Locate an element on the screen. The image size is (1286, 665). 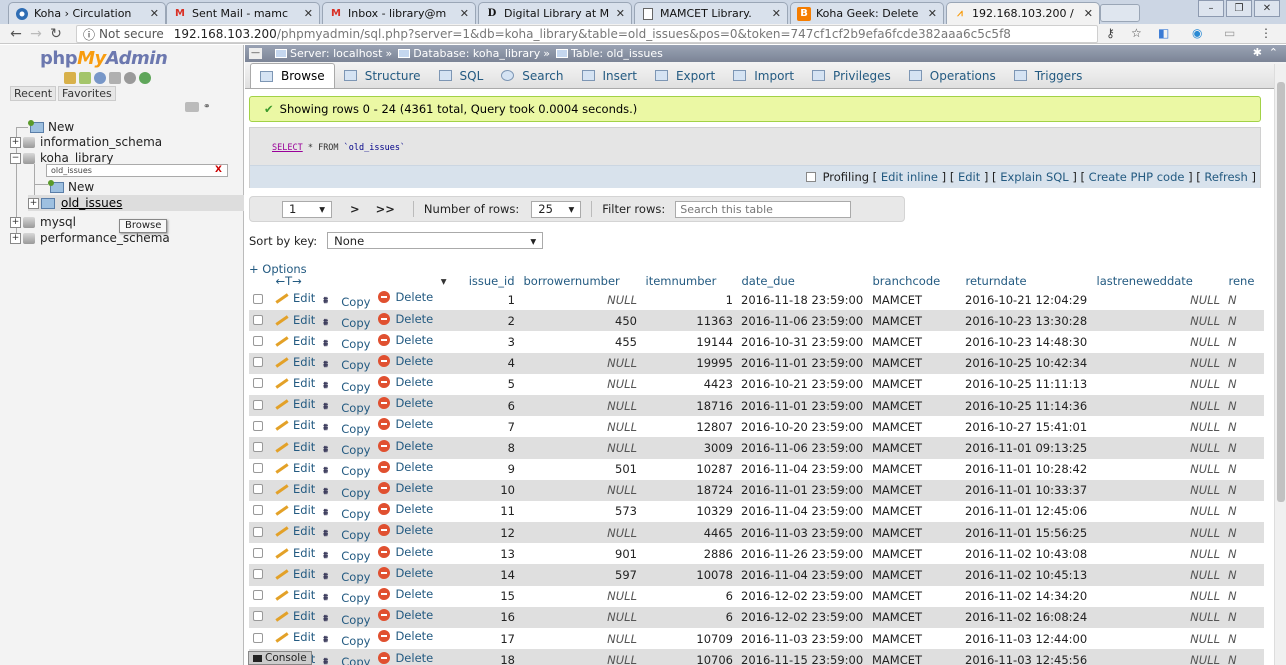
back-icon: ← is located at coordinates (16, 34).